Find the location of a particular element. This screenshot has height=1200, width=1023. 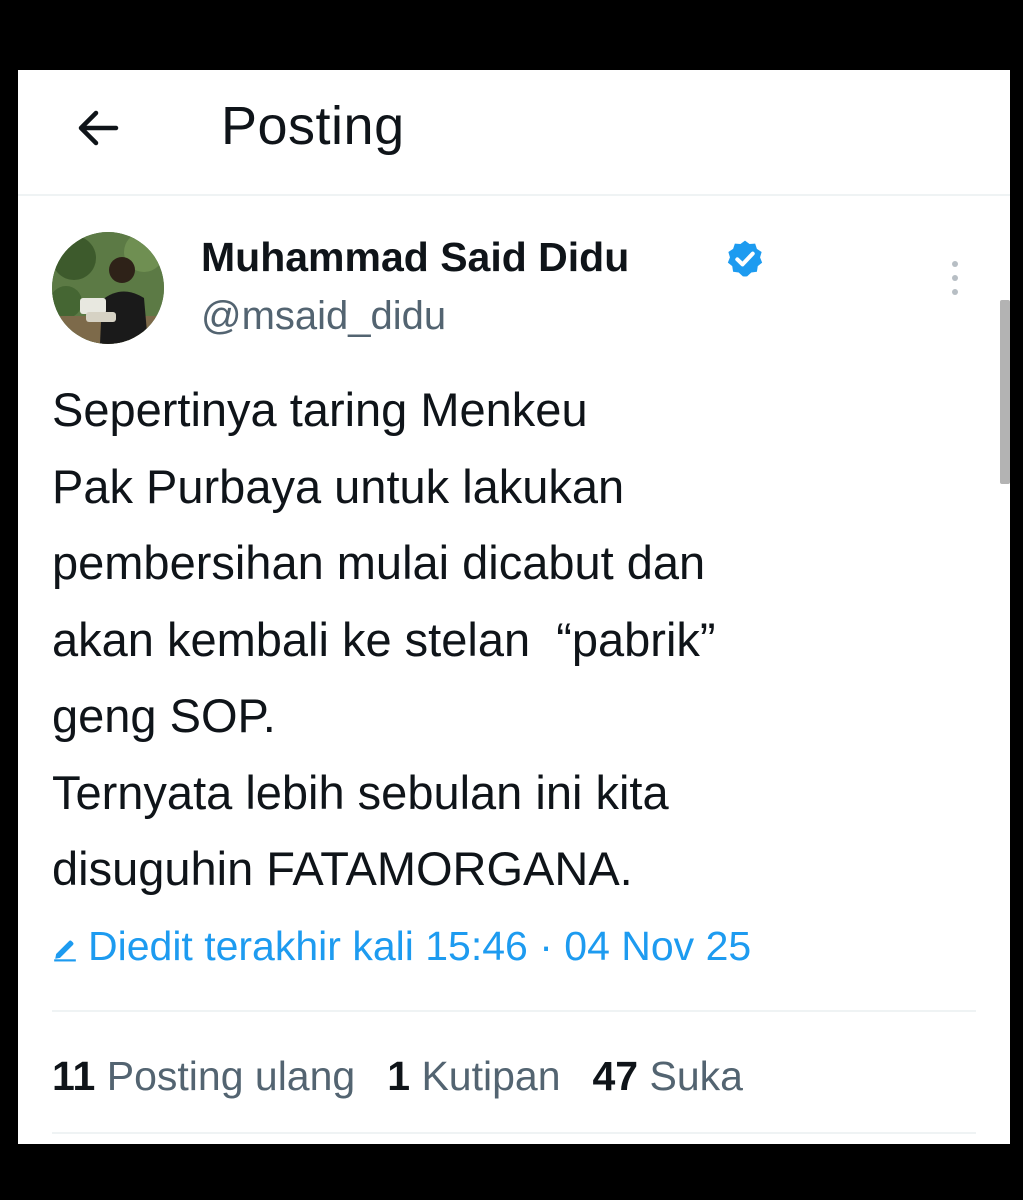

arrow-left-icon is located at coordinates (98, 128).